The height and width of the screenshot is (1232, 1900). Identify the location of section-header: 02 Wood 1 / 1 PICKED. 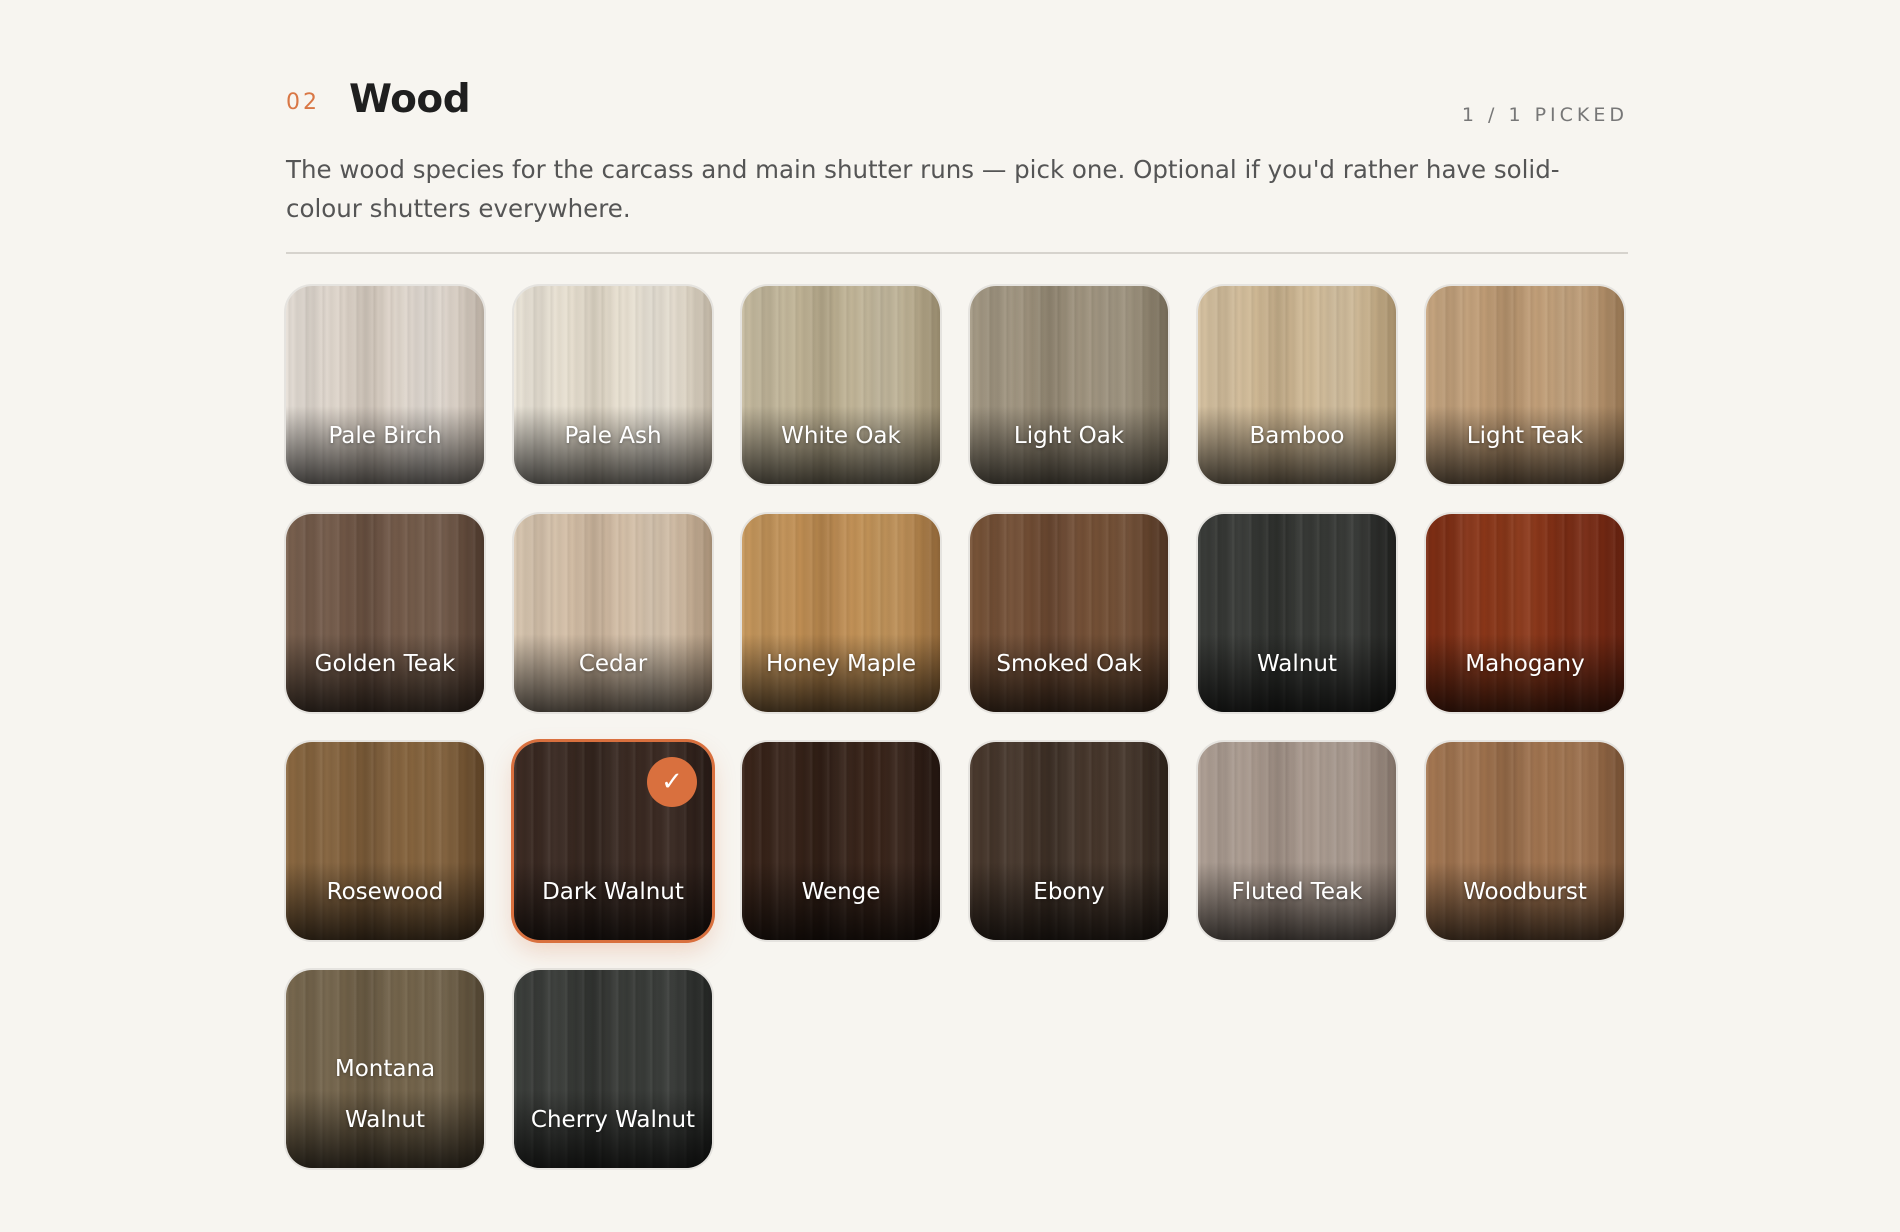
(957, 103).